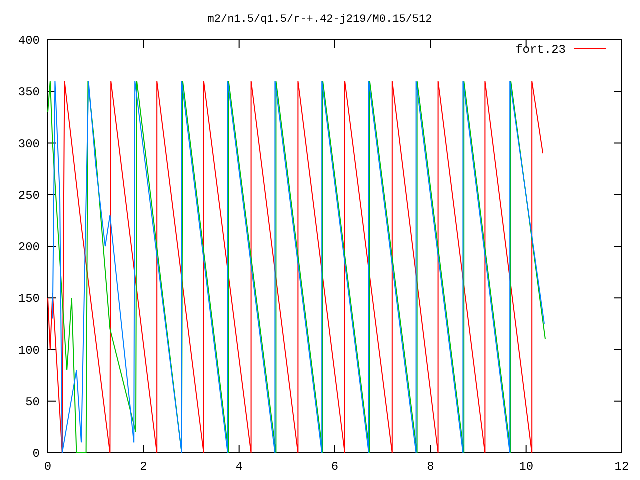 The width and height of the screenshot is (640, 480). Describe the element at coordinates (320, 20) in the screenshot. I see `chart-title: m2/n1.5/q1.5/r-+.42-j219/M0.15/512` at that location.